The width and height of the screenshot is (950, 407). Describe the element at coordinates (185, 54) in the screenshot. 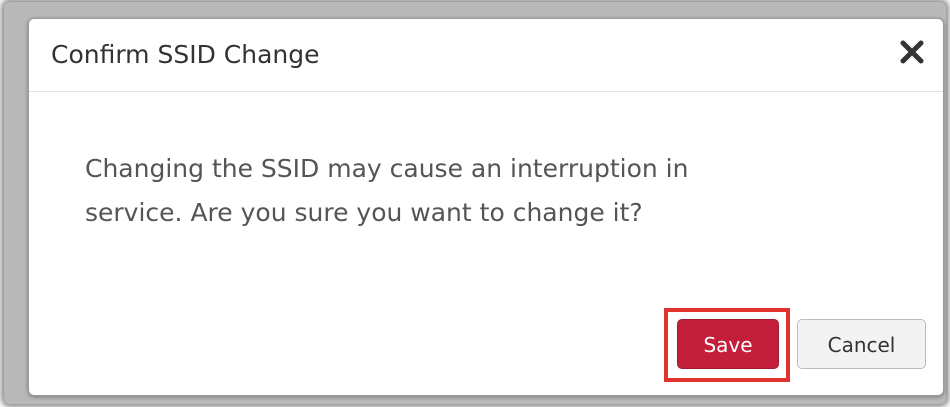

I see `dialog-title: Confirm SSID Change` at that location.